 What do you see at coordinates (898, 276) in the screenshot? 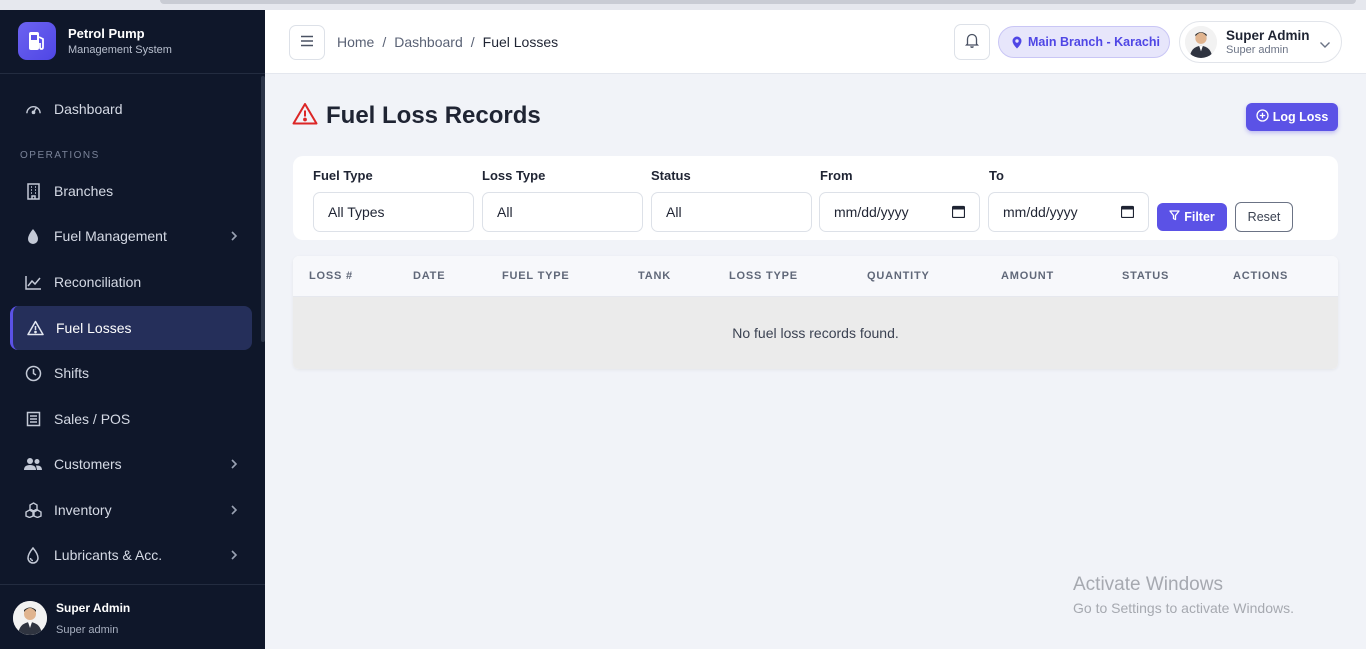
I see `column-header-quantity: QUANTITY` at bounding box center [898, 276].